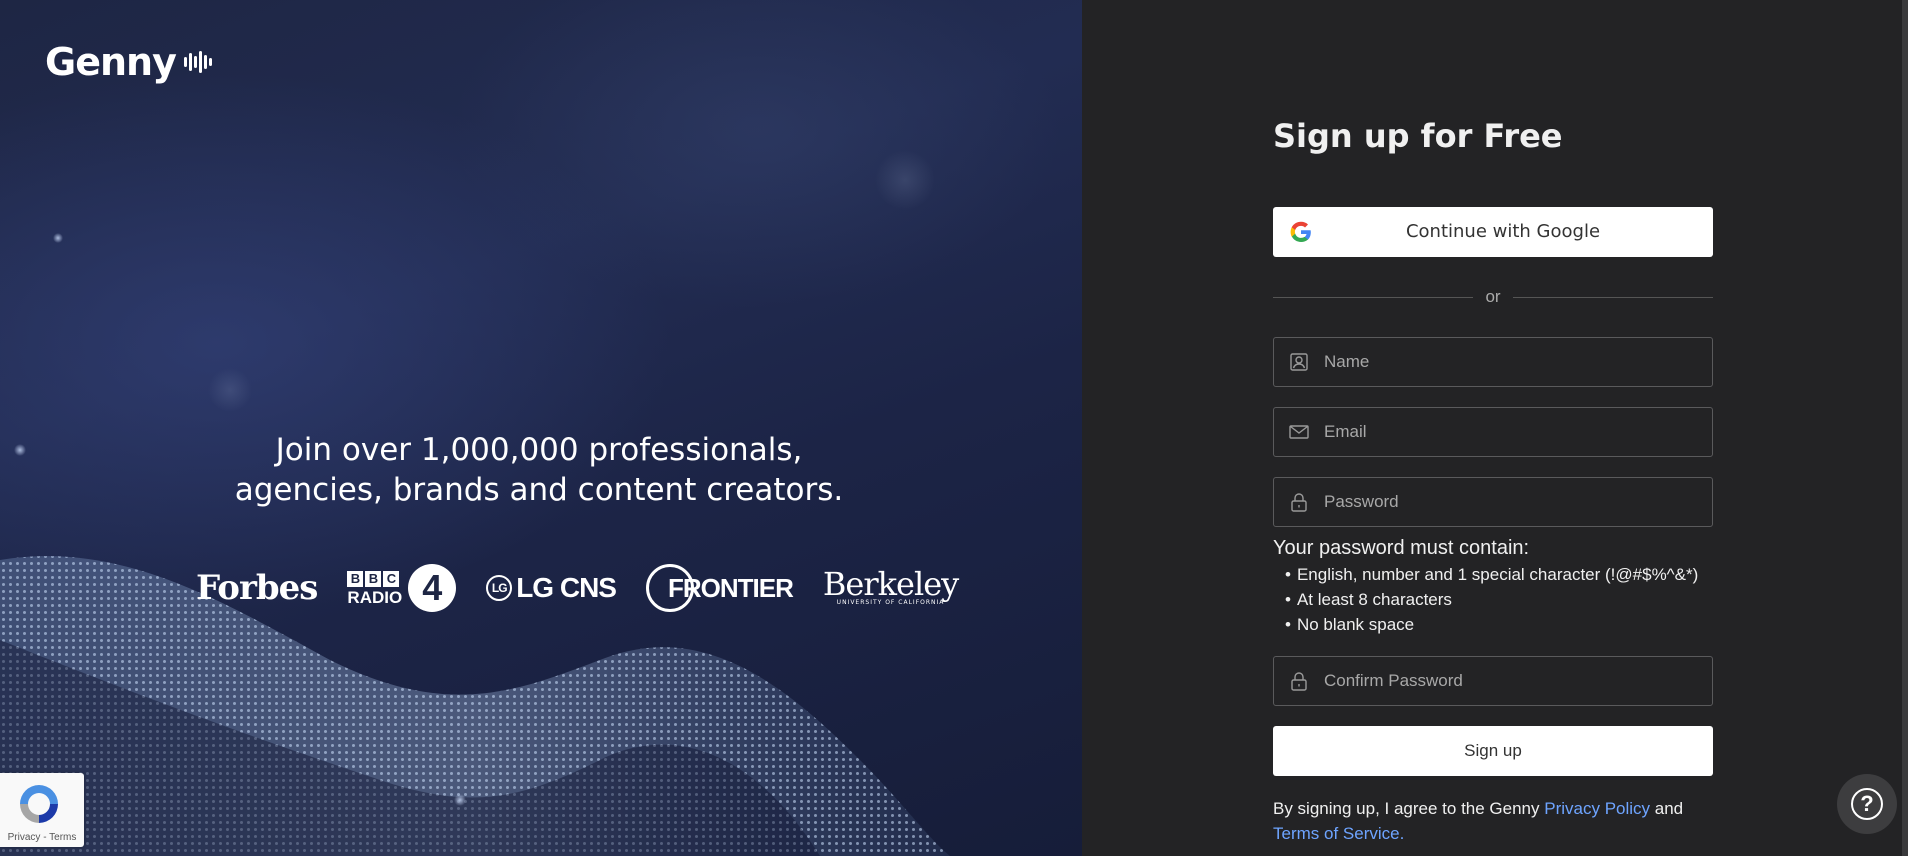  What do you see at coordinates (566, 587) in the screenshot?
I see `lg-cns-text: LG CNS` at bounding box center [566, 587].